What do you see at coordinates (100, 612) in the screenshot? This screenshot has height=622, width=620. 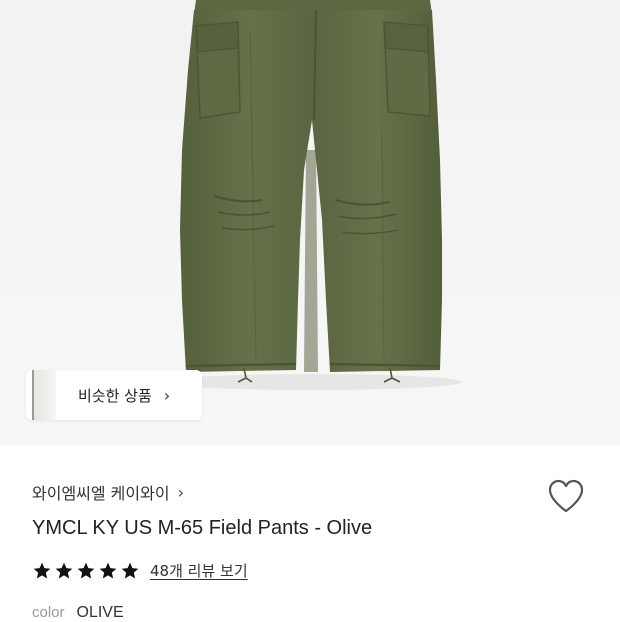 I see `color-option-value: OLIVE` at bounding box center [100, 612].